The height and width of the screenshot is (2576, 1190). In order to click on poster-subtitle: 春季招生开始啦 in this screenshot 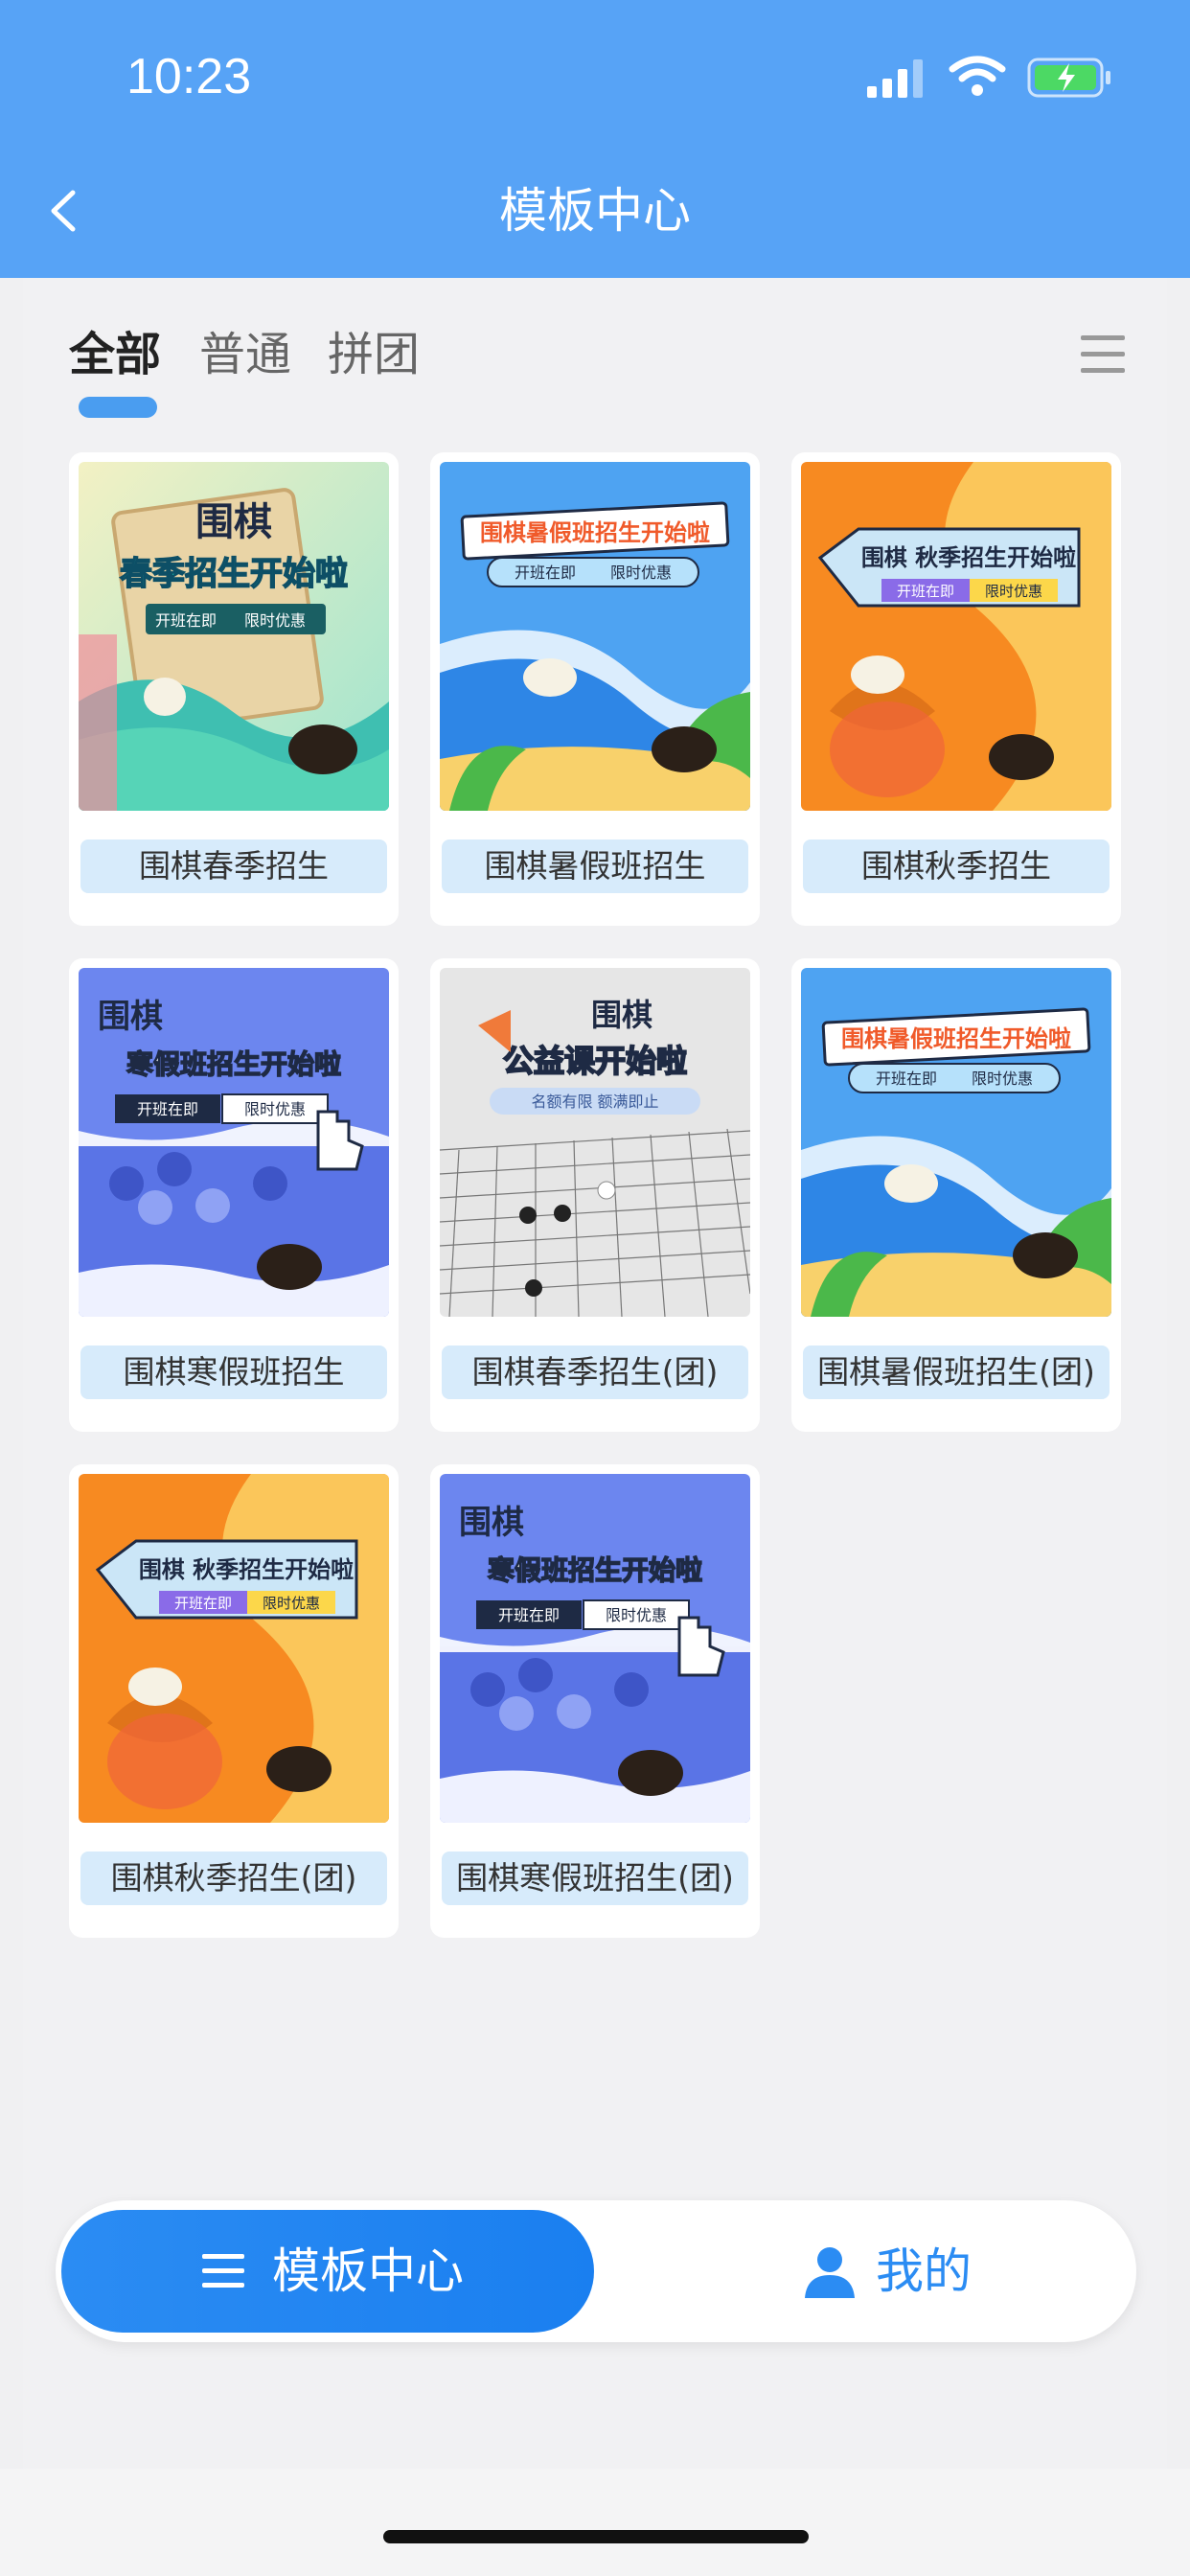, I will do `click(234, 574)`.